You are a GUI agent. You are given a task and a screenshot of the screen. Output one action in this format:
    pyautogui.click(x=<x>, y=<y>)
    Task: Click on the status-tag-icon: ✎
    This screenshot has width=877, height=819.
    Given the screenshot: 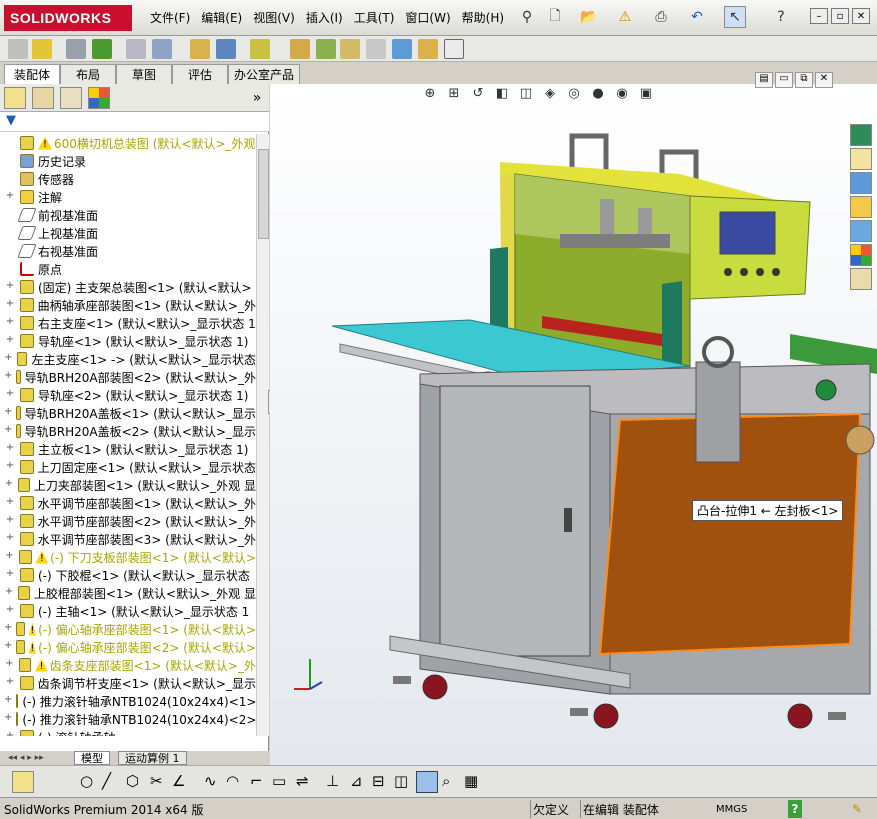 What is the action you would take?
    pyautogui.click(x=857, y=809)
    